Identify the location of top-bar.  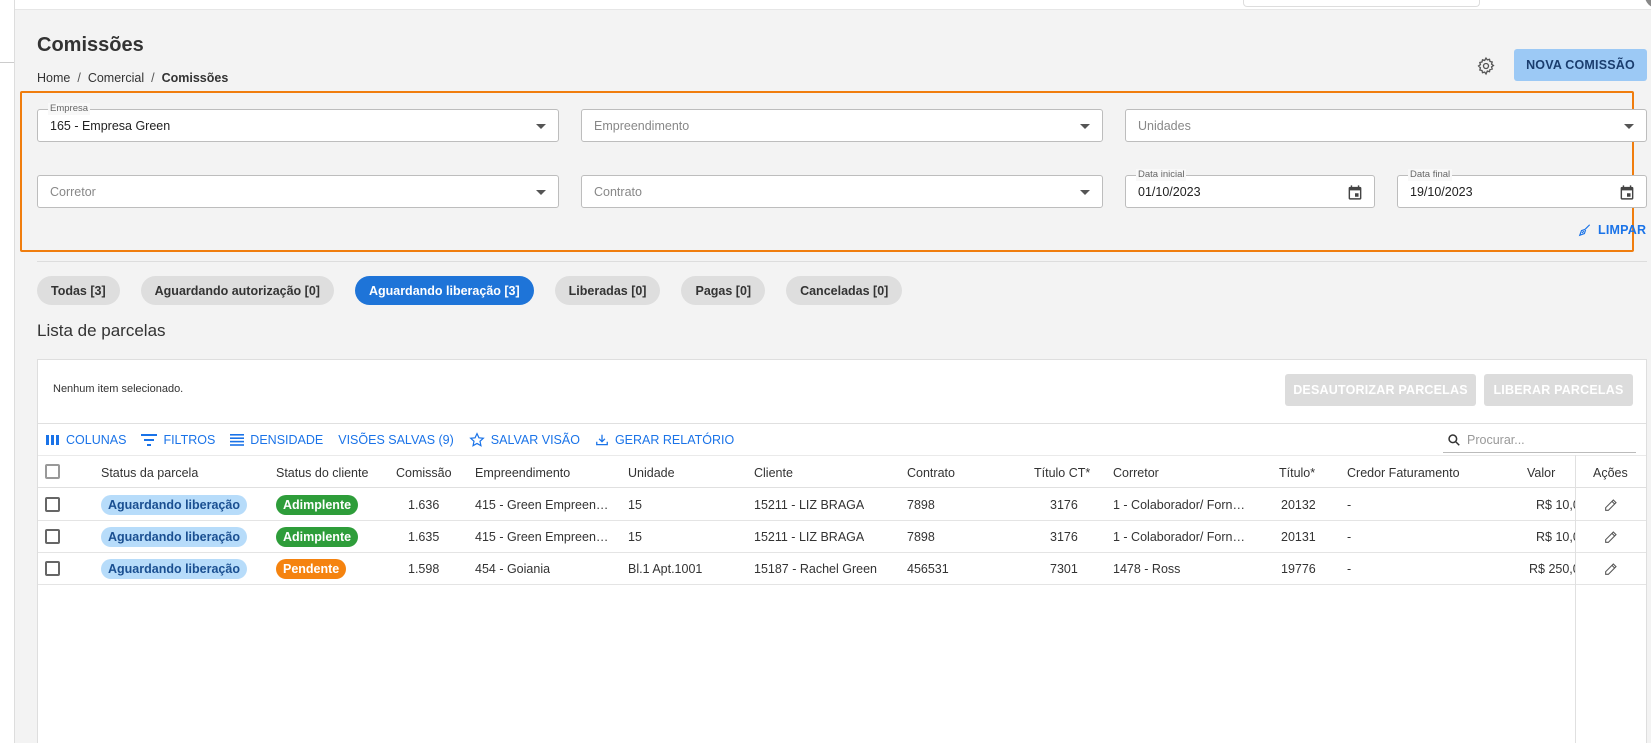
(833, 5).